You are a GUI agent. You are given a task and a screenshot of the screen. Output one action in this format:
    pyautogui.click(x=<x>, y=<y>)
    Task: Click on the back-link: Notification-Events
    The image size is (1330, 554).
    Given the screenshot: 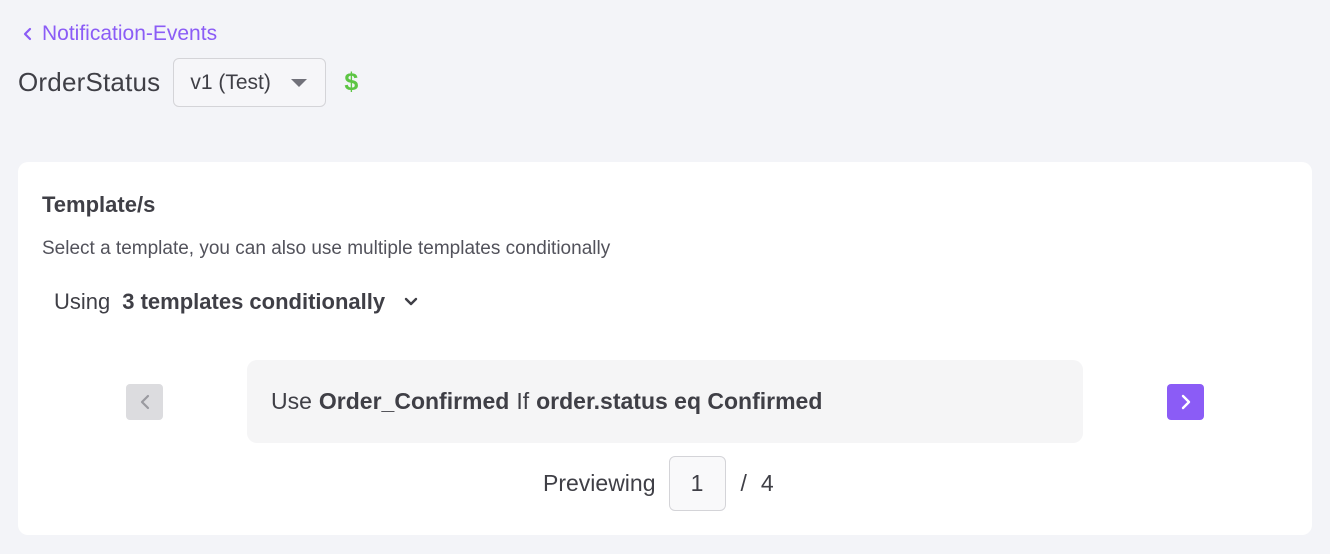 What is the action you would take?
    pyautogui.click(x=119, y=34)
    